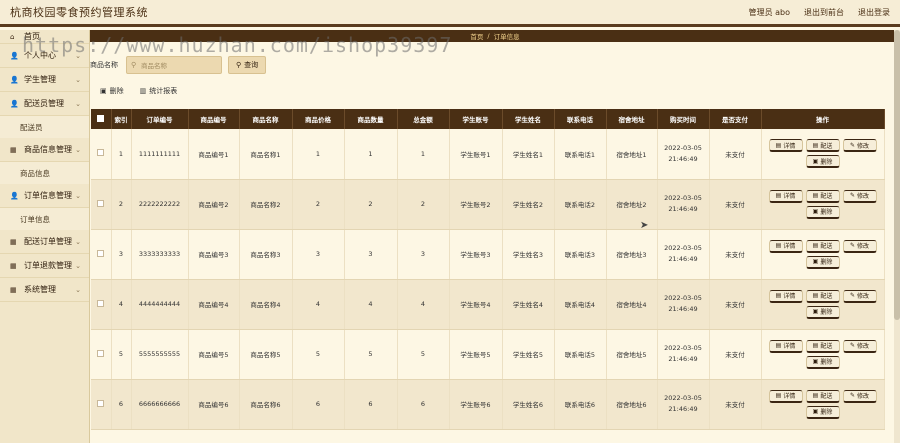 The height and width of the screenshot is (443, 900). Describe the element at coordinates (318, 204) in the screenshot. I see `cell-price: 2` at that location.